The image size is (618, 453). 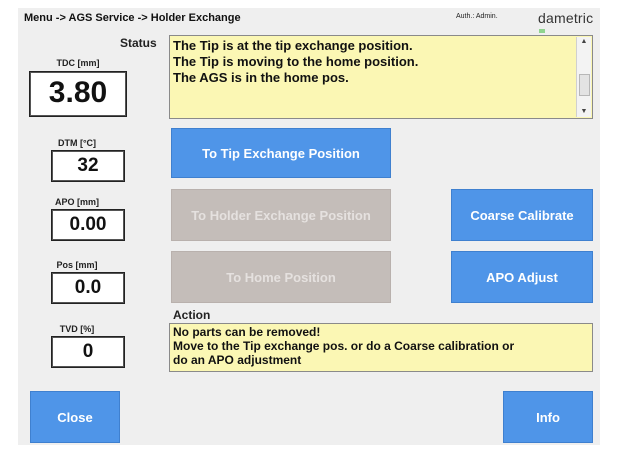 I want to click on status-line: The Tip is at the tip exchange position., so click(x=293, y=45).